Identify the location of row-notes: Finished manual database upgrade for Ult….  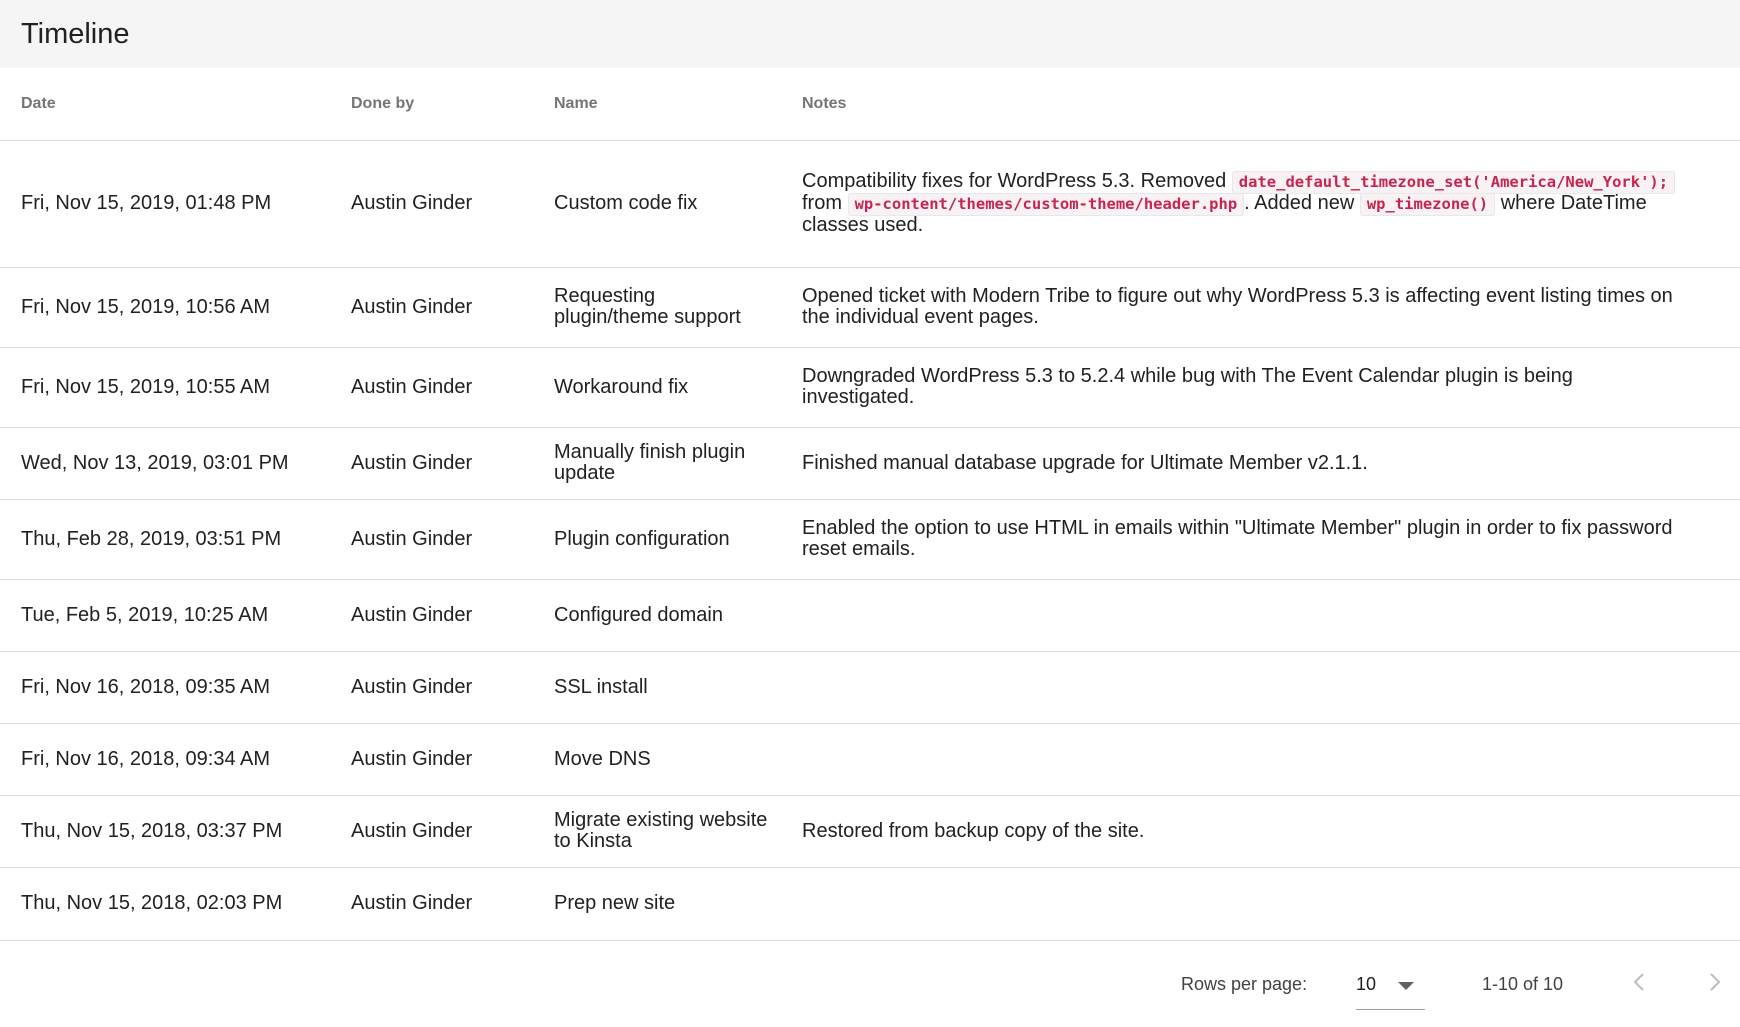
(1260, 463).